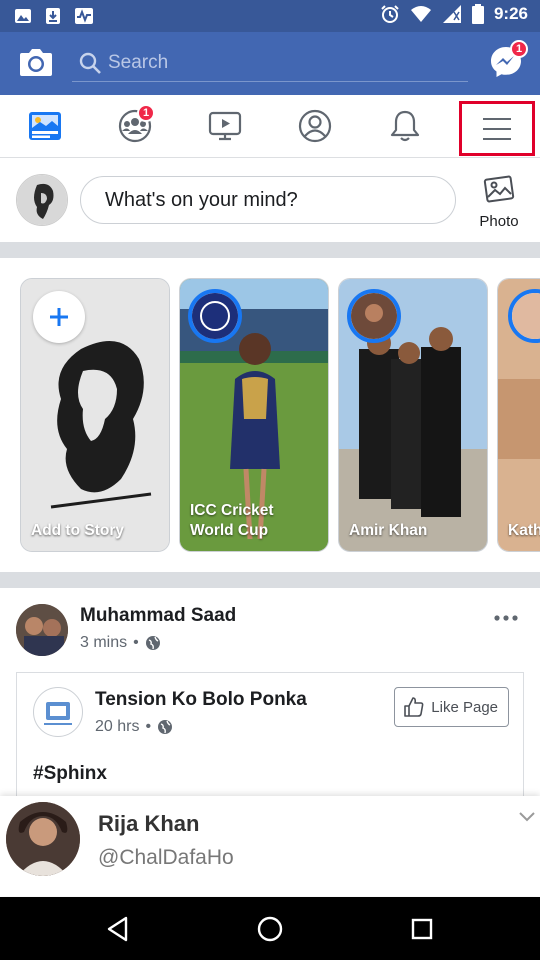  I want to click on story-label: Add to Story, so click(77, 530).